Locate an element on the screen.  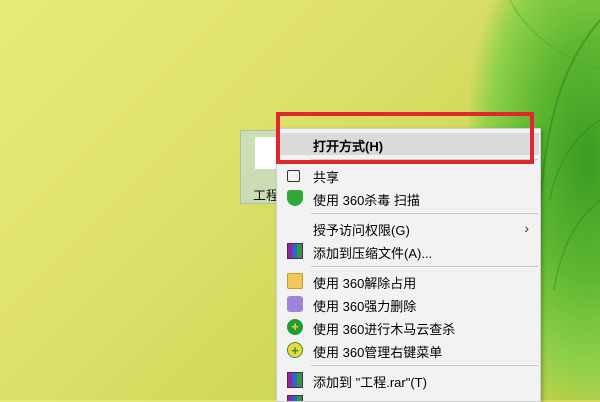
menu-item-label: 共享 is located at coordinates (326, 177).